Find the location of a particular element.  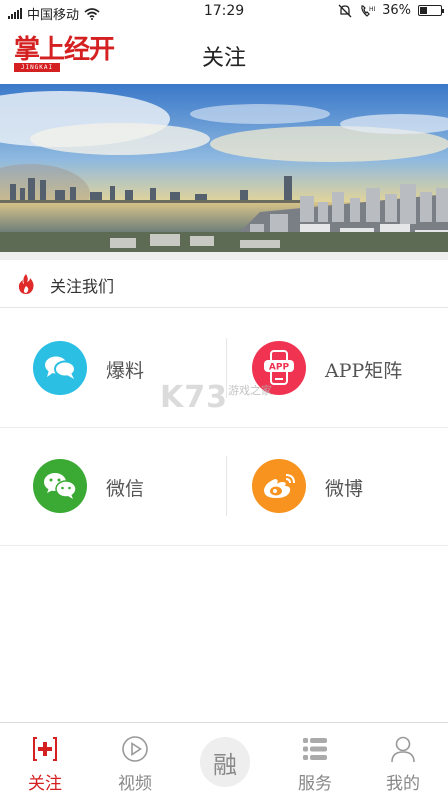

nav-item-mine: 我的 is located at coordinates (403, 759).